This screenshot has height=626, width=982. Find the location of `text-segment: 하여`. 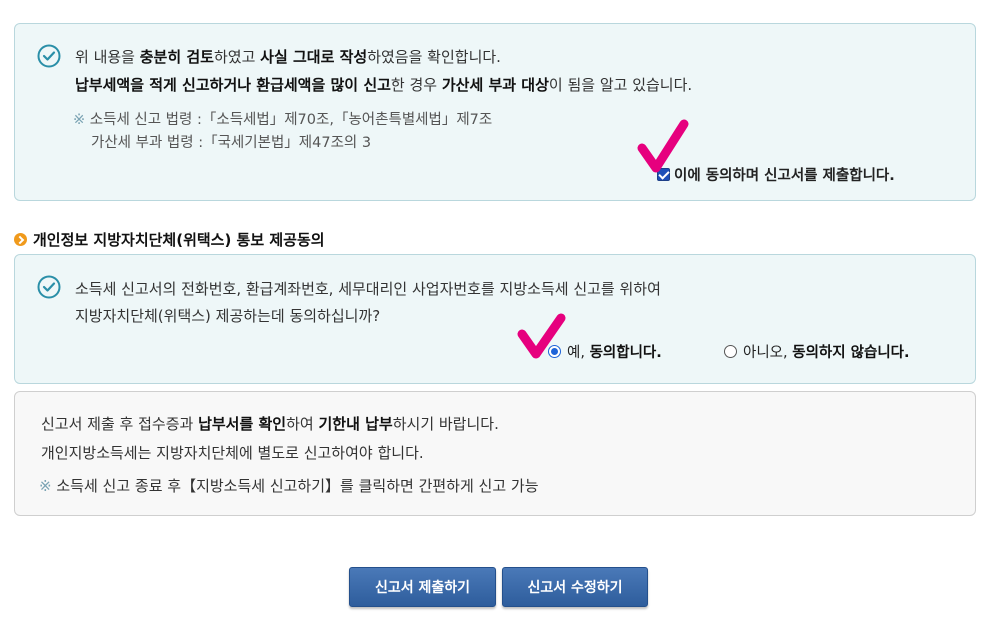

text-segment: 하여 is located at coordinates (302, 424).